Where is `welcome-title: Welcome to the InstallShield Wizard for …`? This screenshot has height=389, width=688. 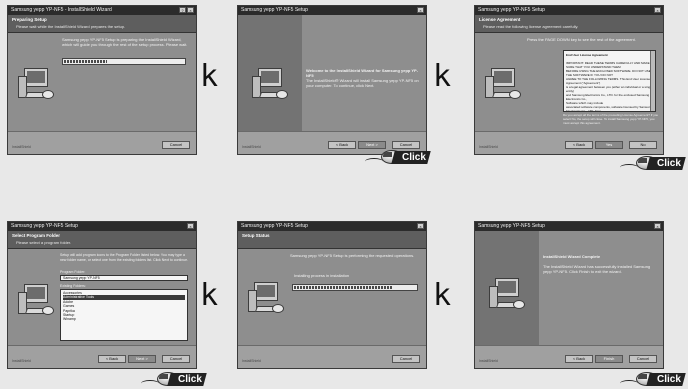
welcome-title: Welcome to the InstallShield Wizard for … is located at coordinates (362, 73).